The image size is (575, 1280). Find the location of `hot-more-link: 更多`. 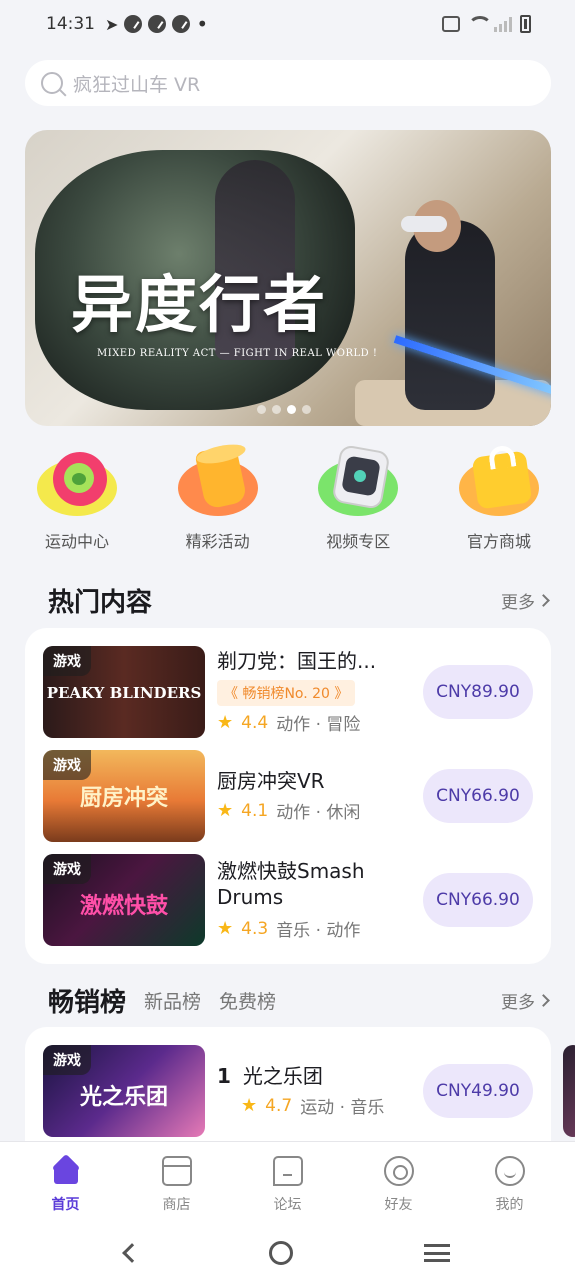

hot-more-link: 更多 is located at coordinates (525, 600).